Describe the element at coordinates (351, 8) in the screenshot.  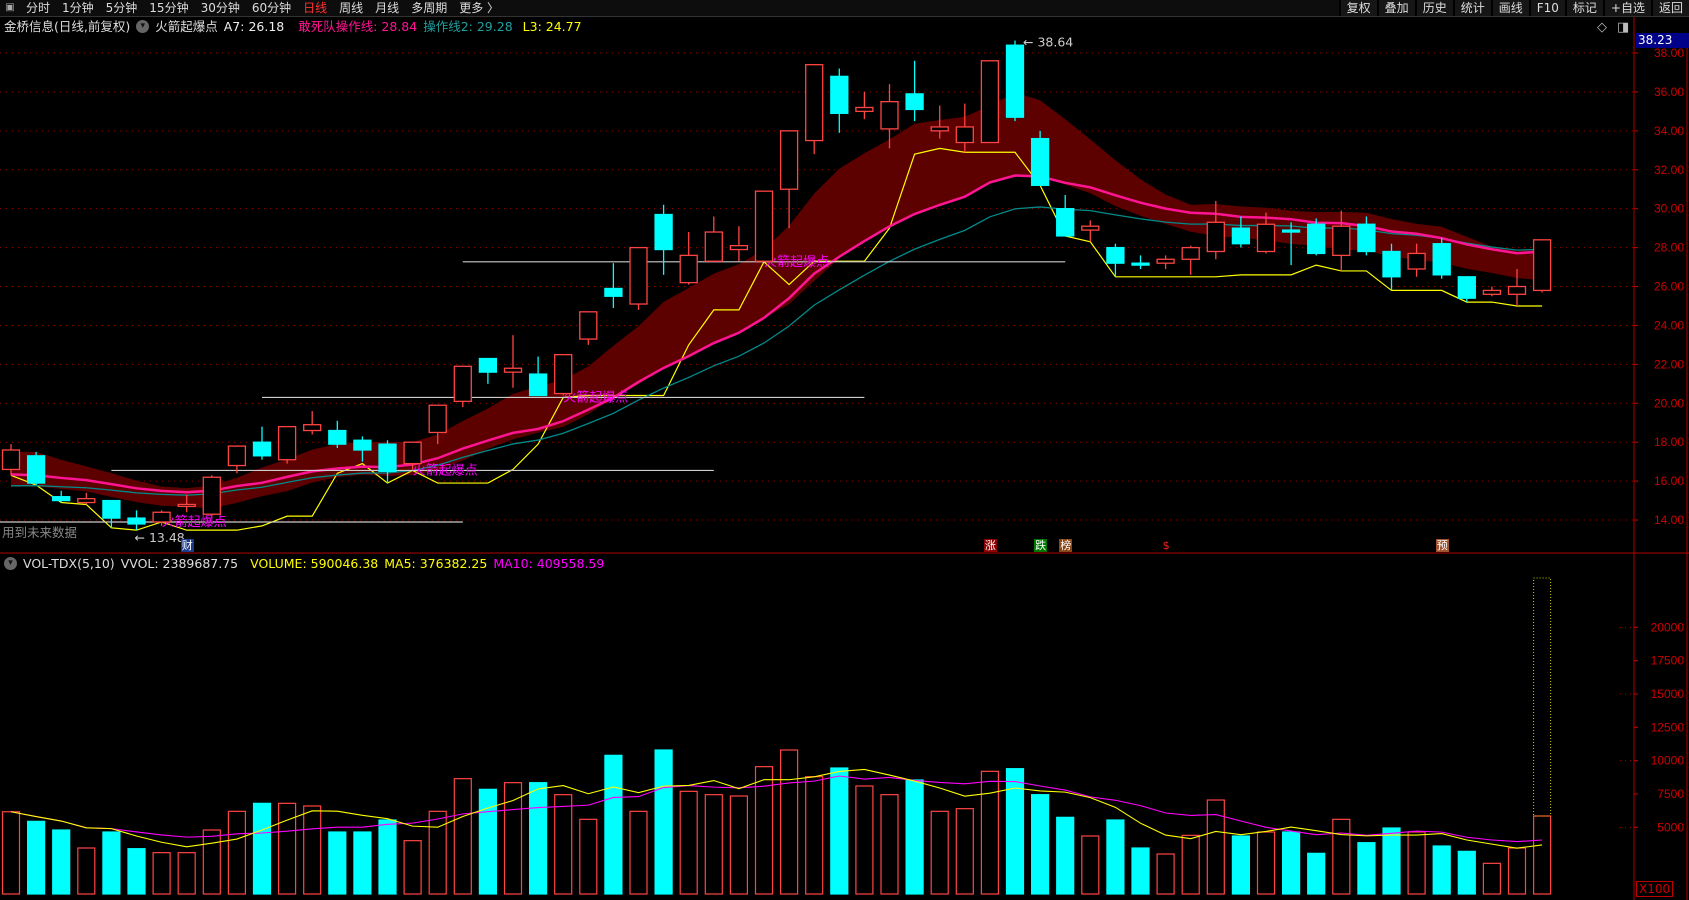
I see `period-tab: 周线` at that location.